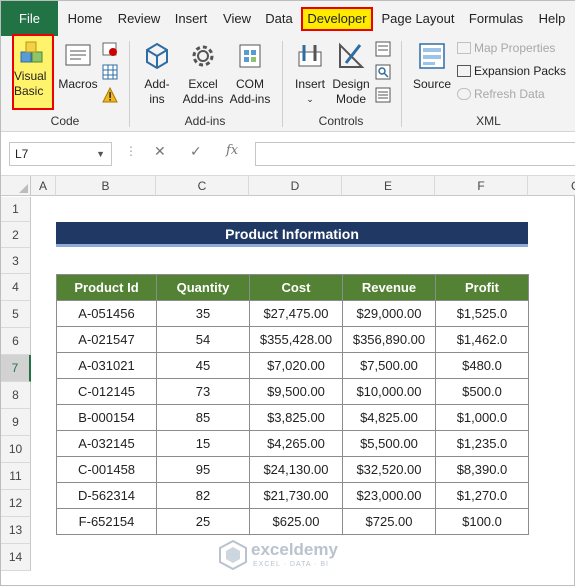 Image resolution: width=575 pixels, height=586 pixels. I want to click on cell-profit: $1,000.0, so click(482, 417).